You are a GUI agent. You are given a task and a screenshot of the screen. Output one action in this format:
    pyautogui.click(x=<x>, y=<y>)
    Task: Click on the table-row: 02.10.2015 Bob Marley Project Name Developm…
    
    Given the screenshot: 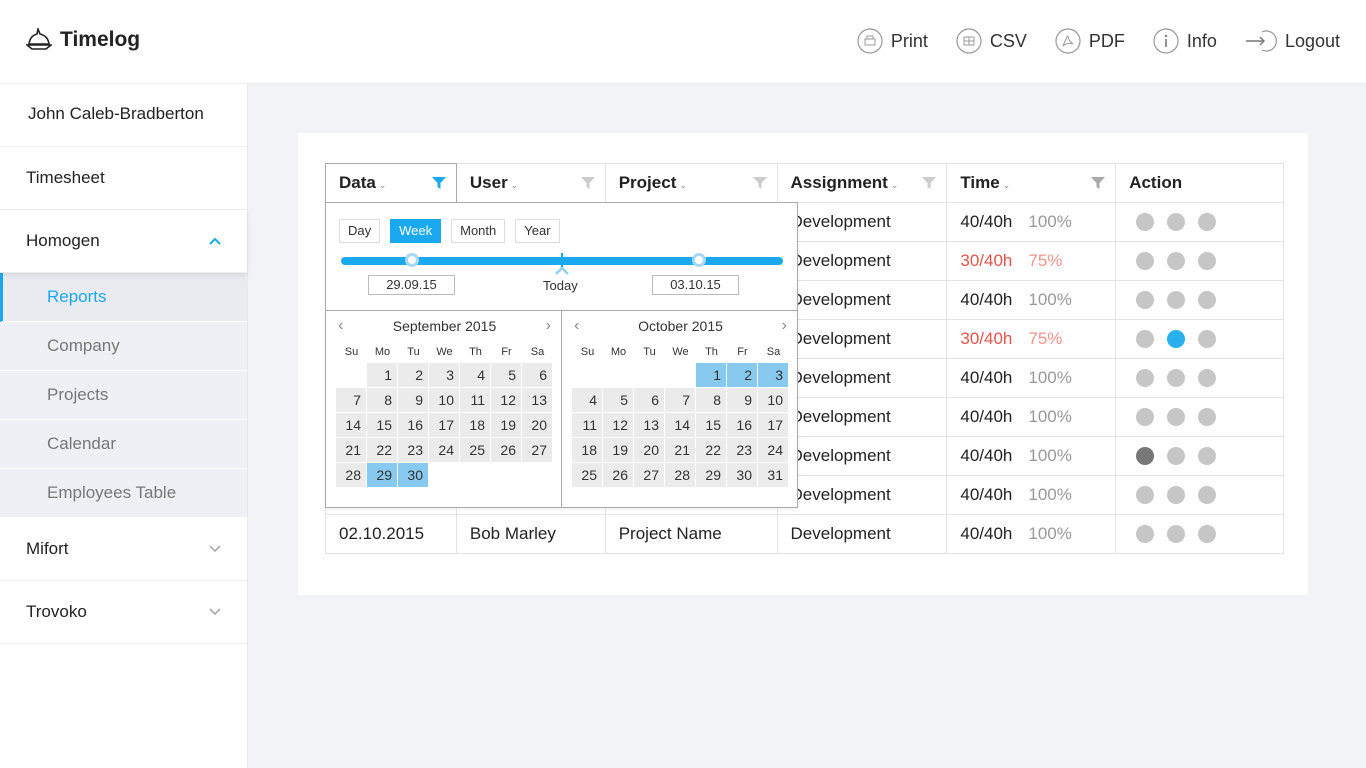 What is the action you would take?
    pyautogui.click(x=804, y=534)
    